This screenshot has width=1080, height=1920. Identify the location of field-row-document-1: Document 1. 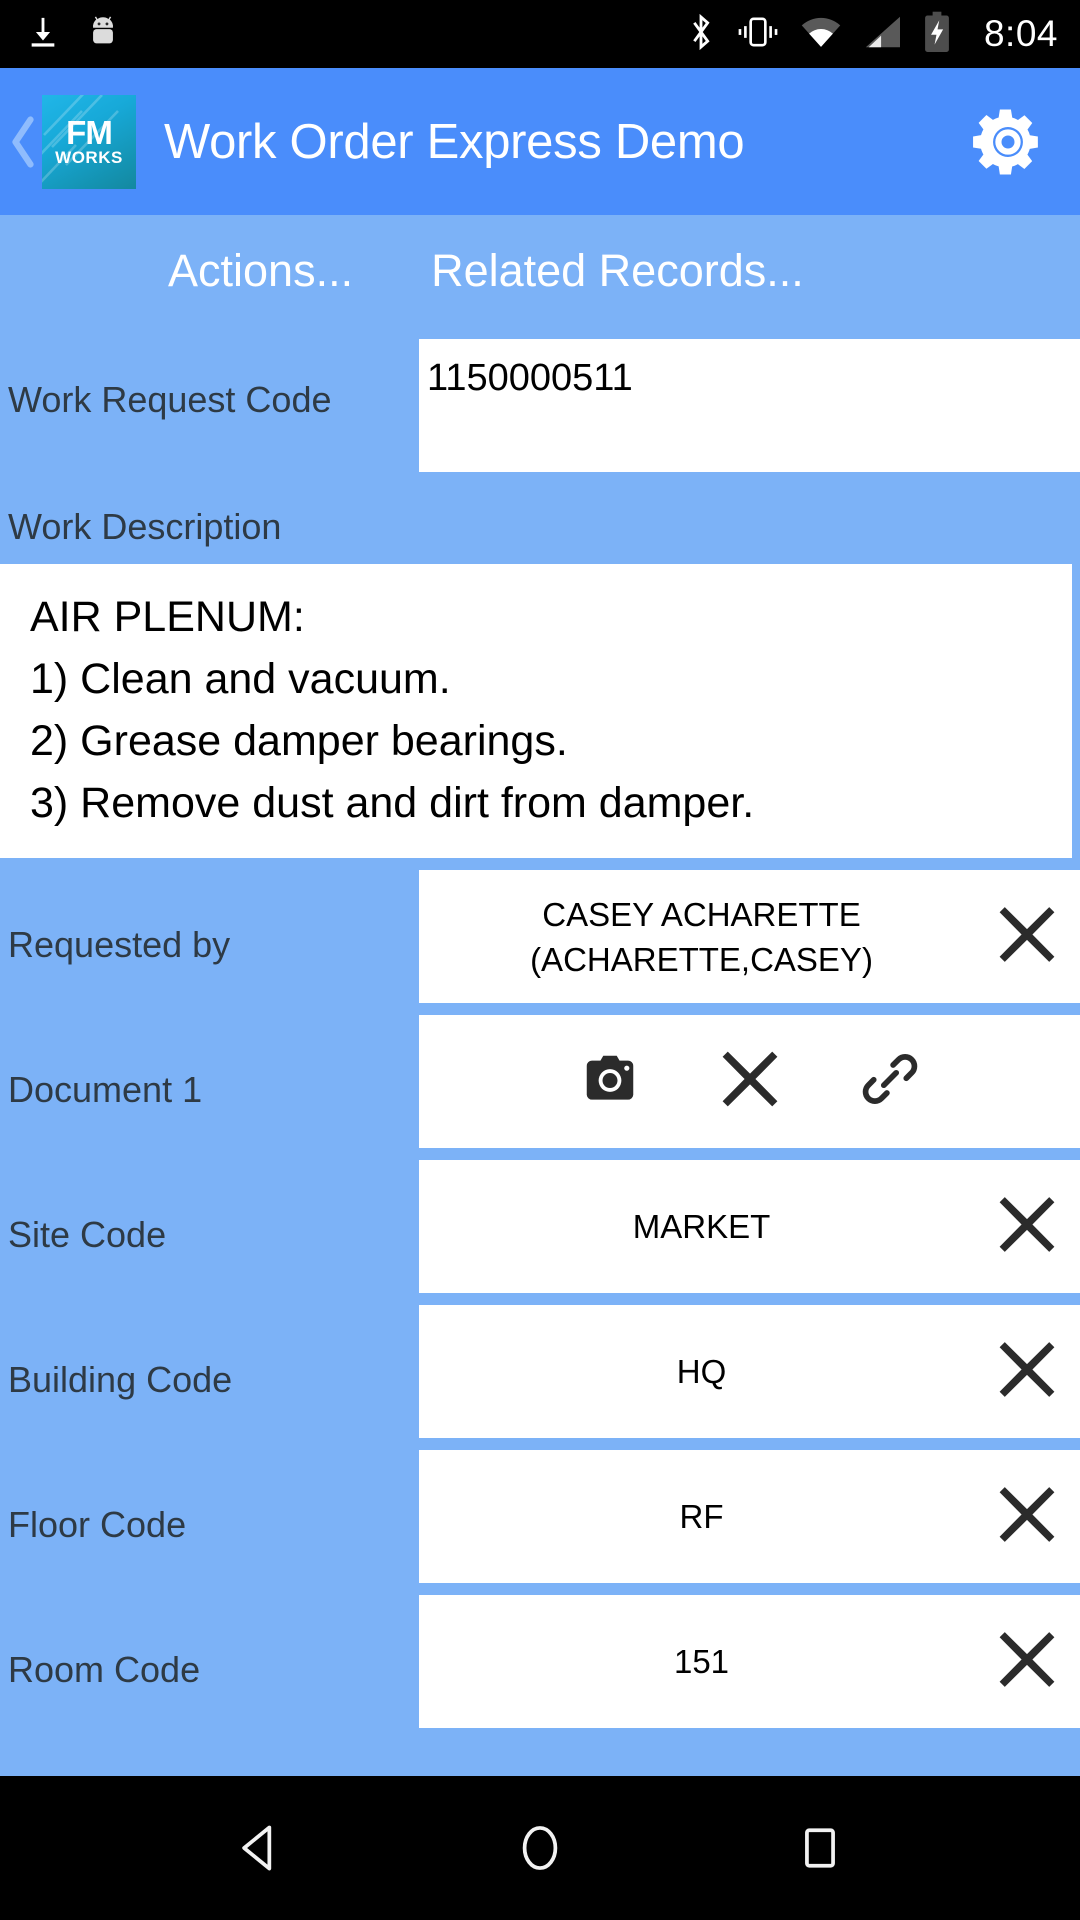
(540, 1081).